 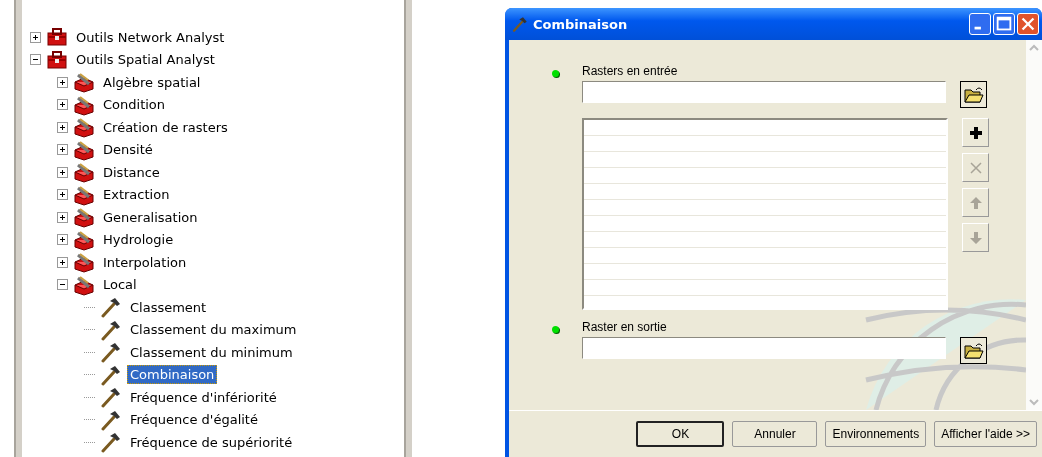 What do you see at coordinates (128, 150) in the screenshot?
I see `tree-item: Densité` at bounding box center [128, 150].